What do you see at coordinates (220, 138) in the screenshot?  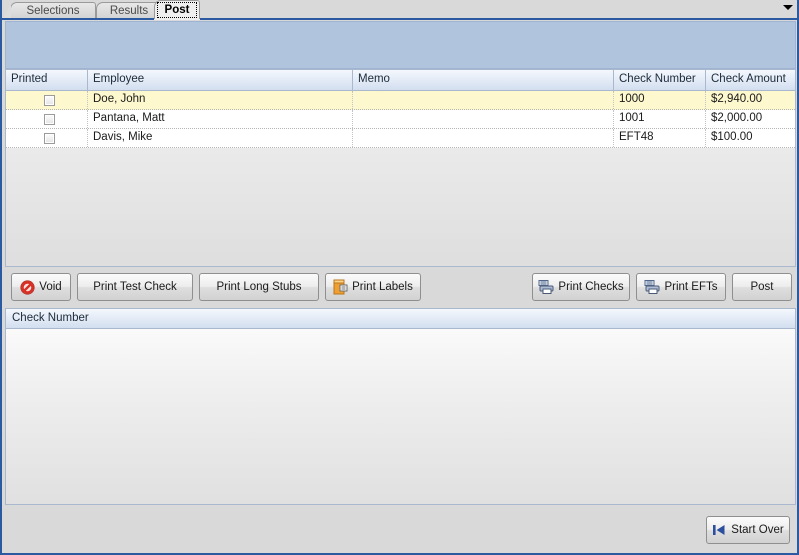 I see `cell-employee: Davis, Mike` at bounding box center [220, 138].